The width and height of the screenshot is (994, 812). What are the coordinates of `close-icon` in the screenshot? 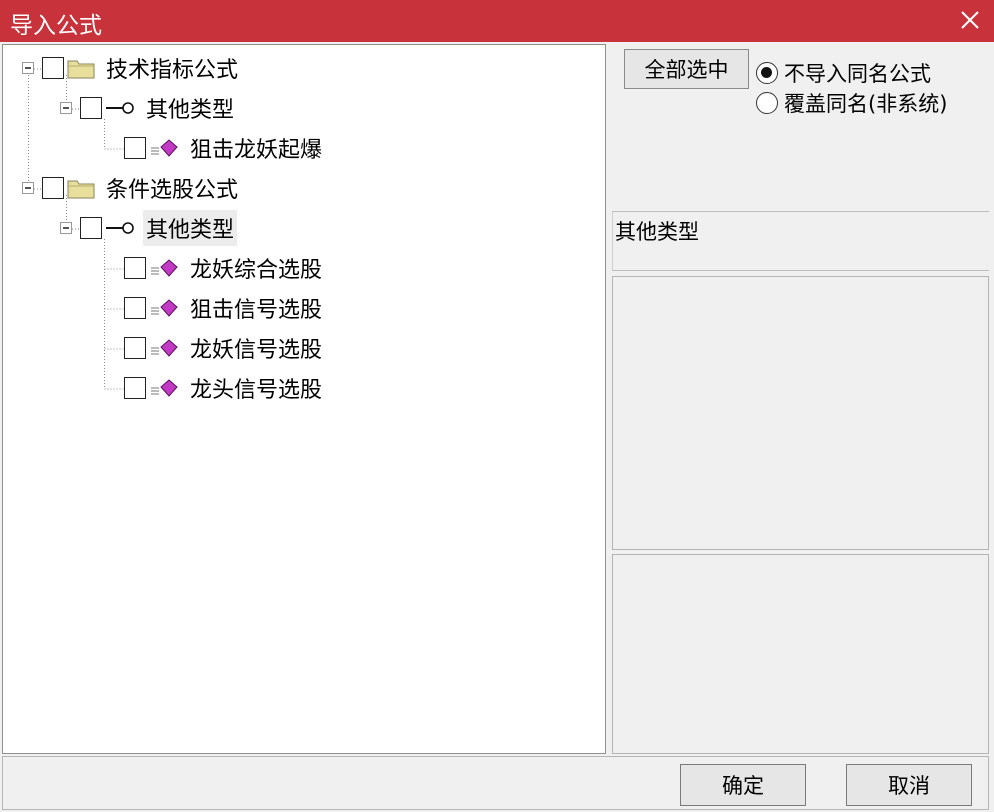 It's located at (970, 20).